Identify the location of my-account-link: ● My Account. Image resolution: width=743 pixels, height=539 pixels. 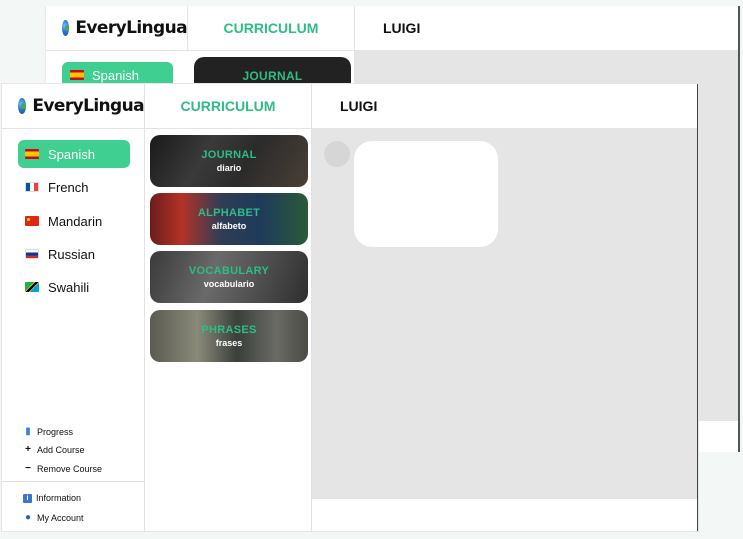
(53, 517).